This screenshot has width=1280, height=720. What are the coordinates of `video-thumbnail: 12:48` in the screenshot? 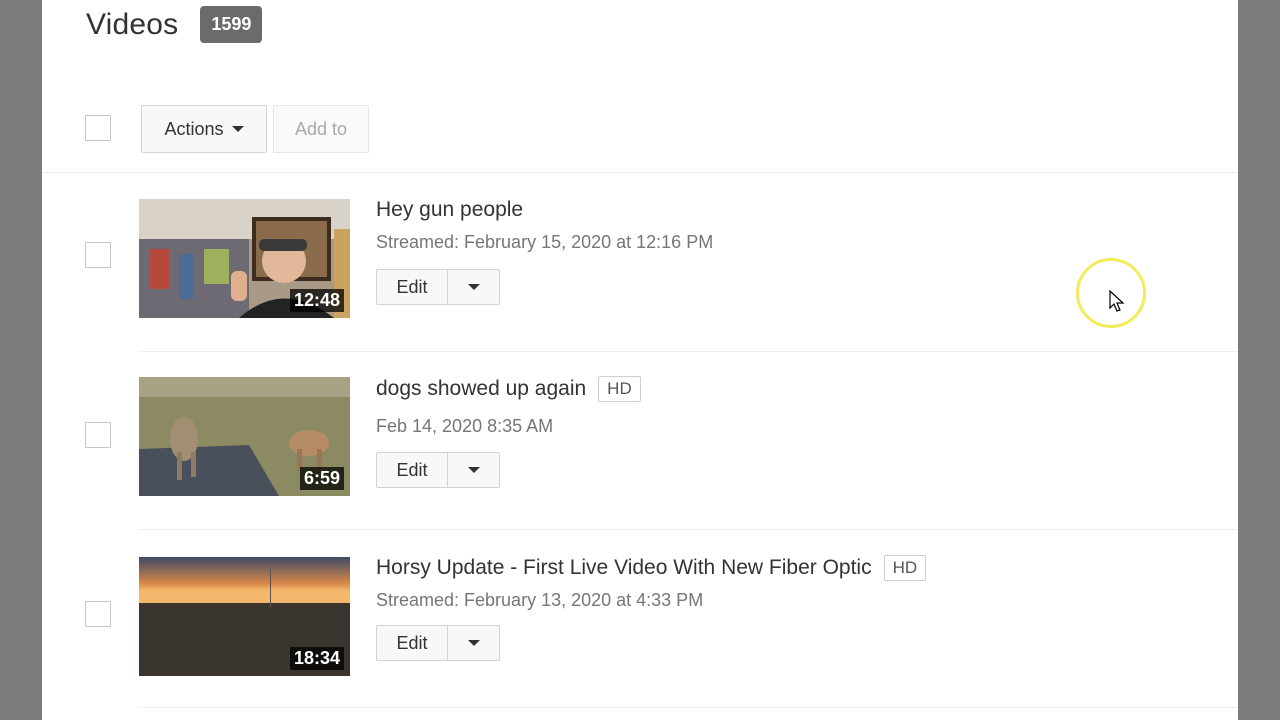 It's located at (244, 258).